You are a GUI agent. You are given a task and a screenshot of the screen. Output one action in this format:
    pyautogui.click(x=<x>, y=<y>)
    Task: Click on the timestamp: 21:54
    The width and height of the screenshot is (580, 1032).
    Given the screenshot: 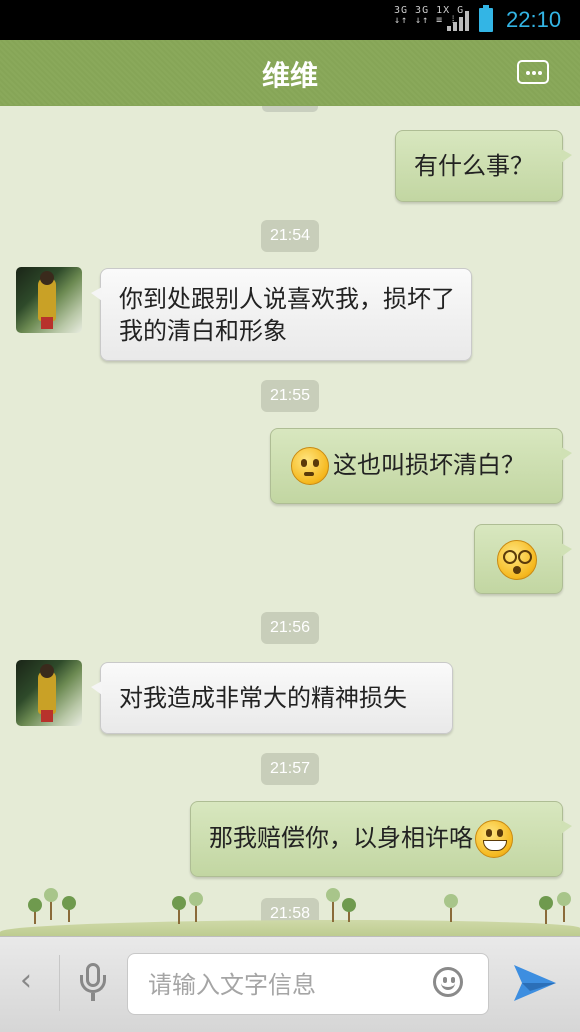 What is the action you would take?
    pyautogui.click(x=290, y=236)
    